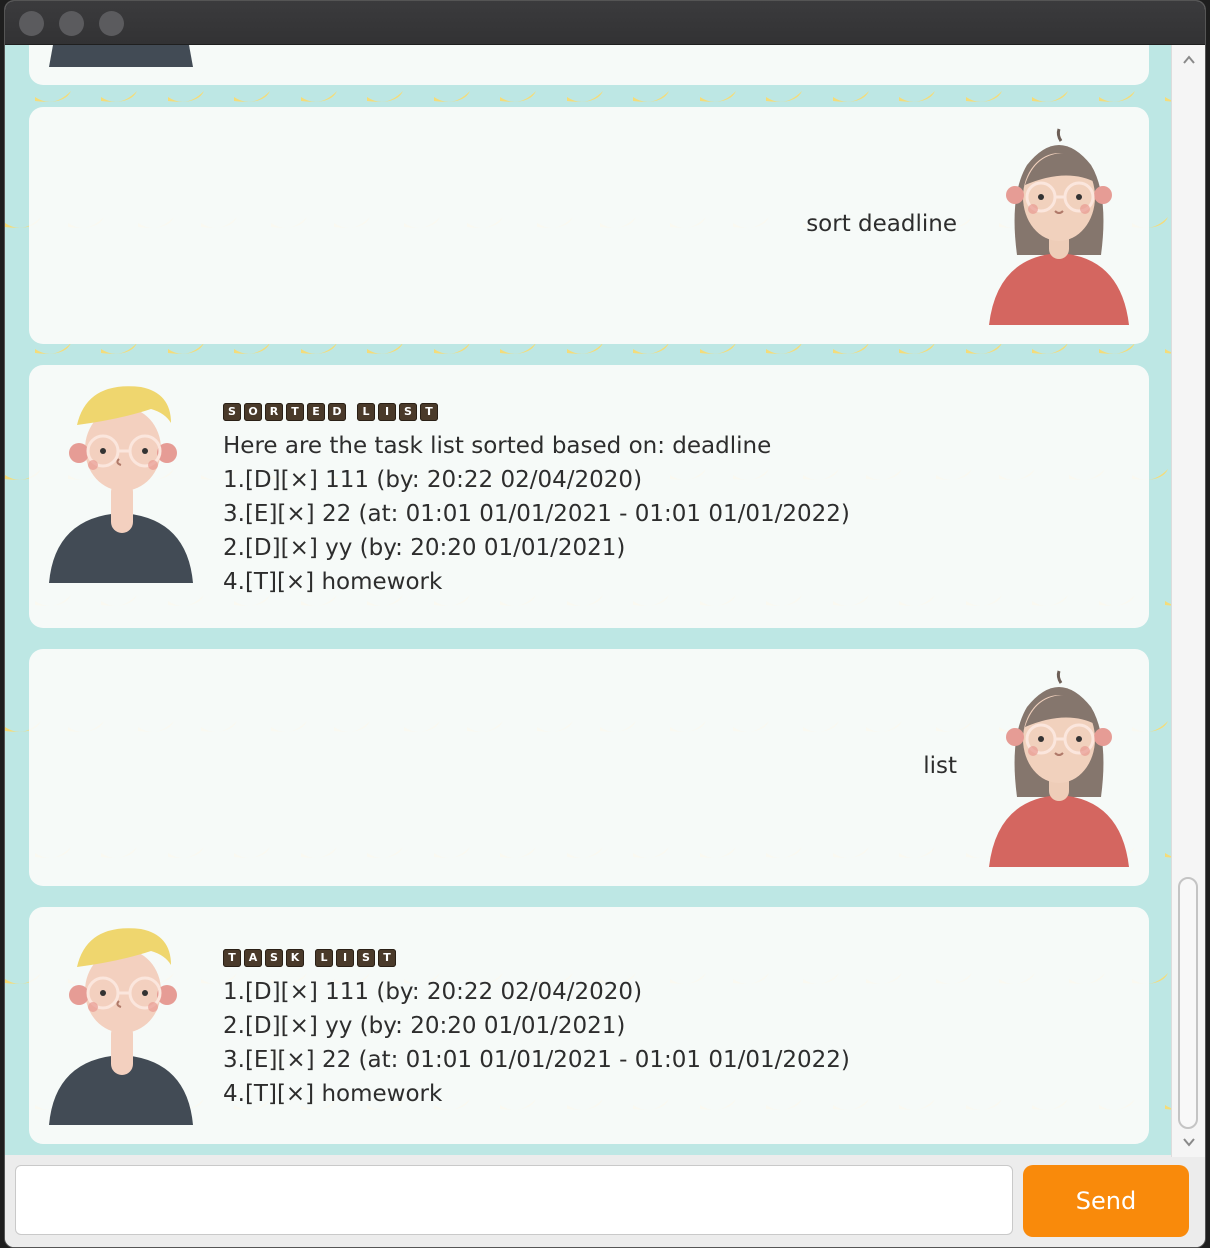 The width and height of the screenshot is (1210, 1248). Describe the element at coordinates (311, 958) in the screenshot. I see `task-list-tag: T A S K L I S T` at that location.